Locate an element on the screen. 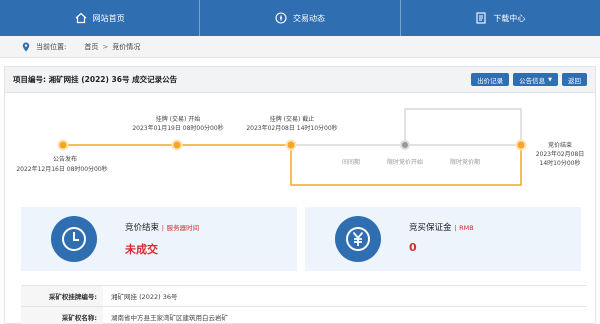  timeline-end-title: 挂牌 (交易) 截止 is located at coordinates (292, 119).